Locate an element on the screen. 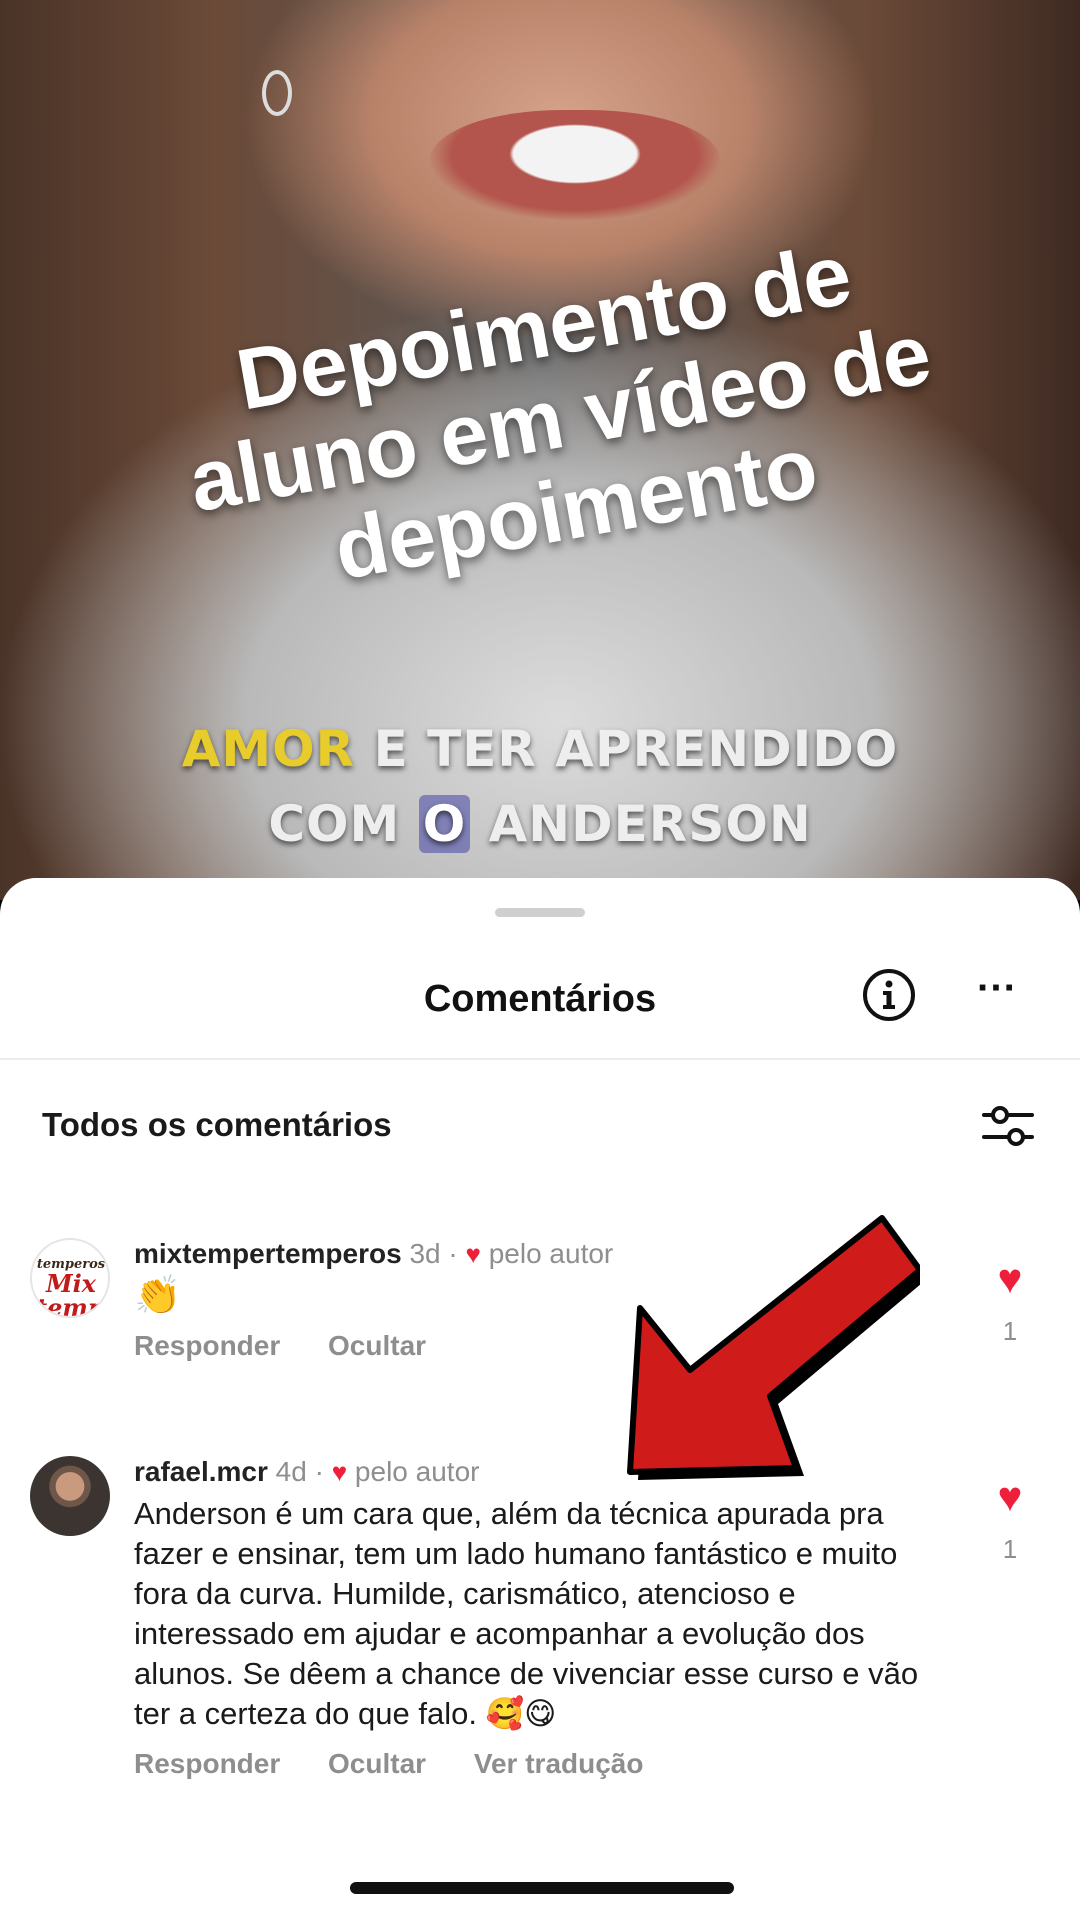  comment-time: 3d is located at coordinates (425, 1253).